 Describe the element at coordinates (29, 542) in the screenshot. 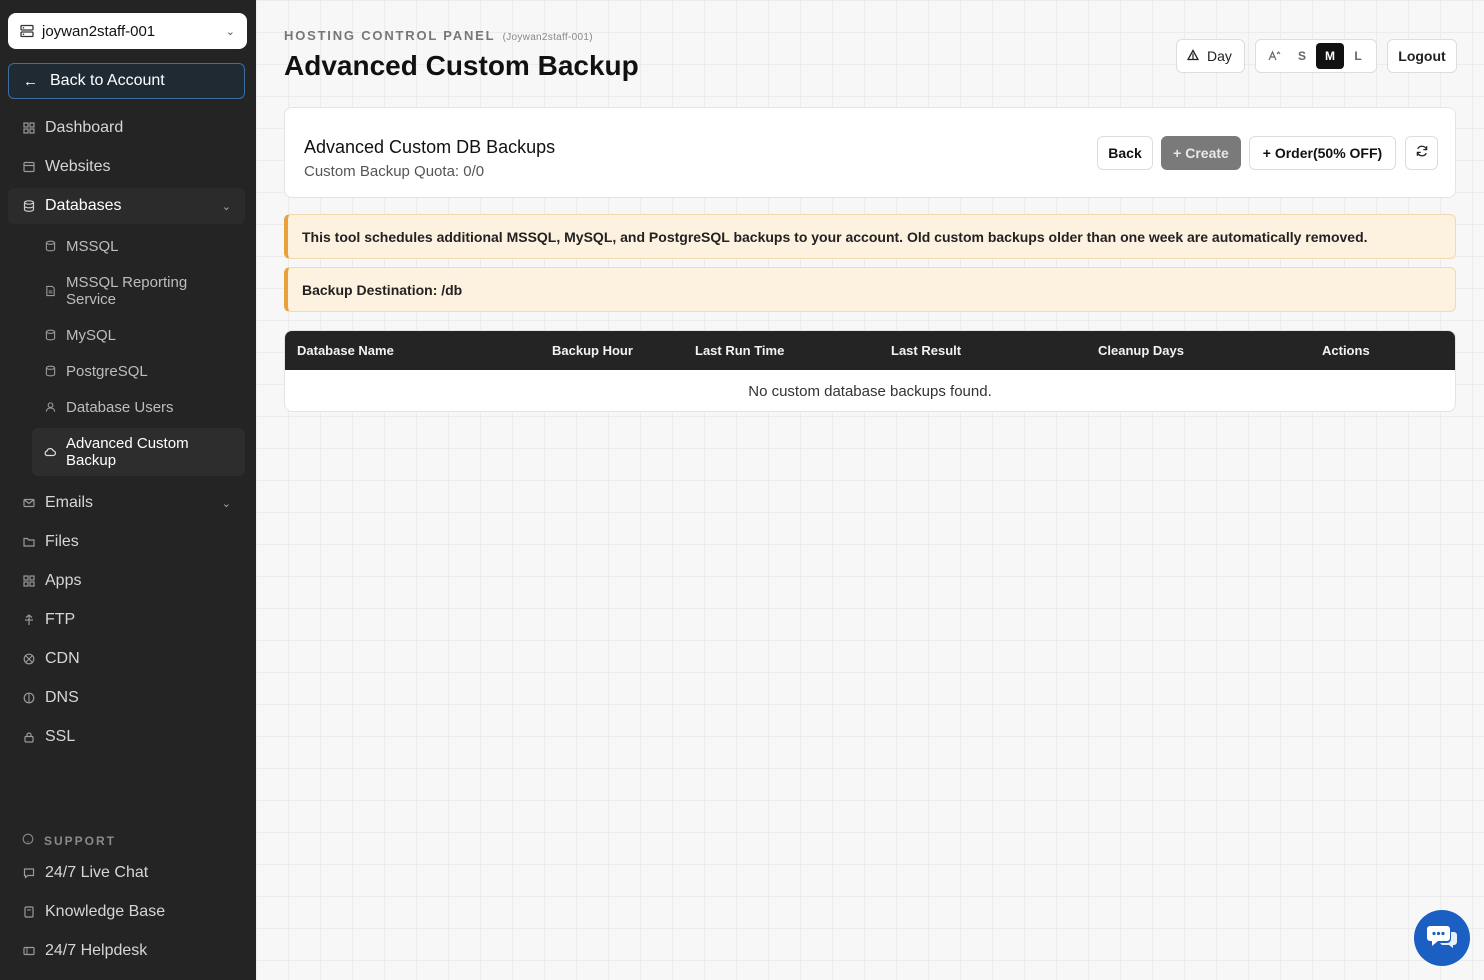

I see `folder-icon` at that location.